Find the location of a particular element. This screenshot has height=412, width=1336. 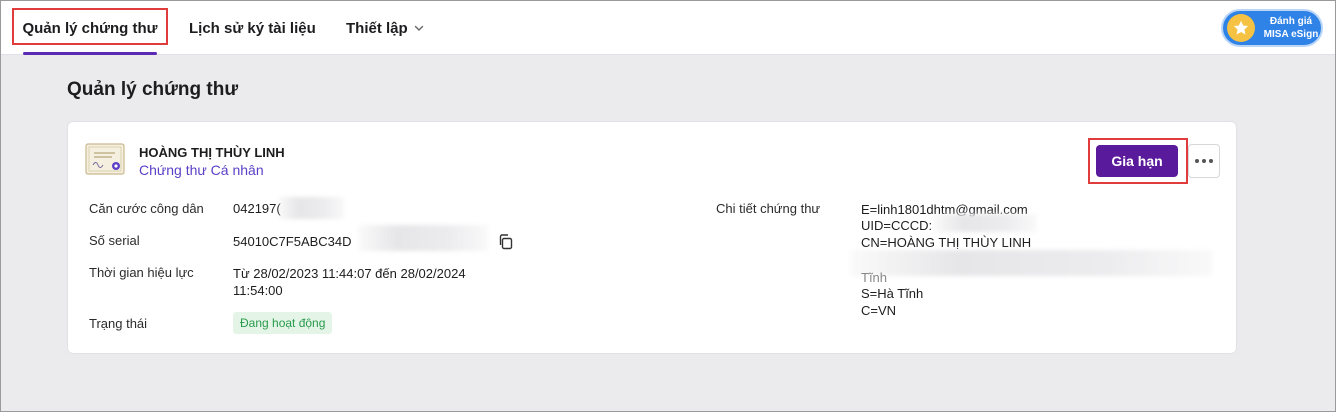

detail-uid: UID=CCCD: is located at coordinates (897, 225).